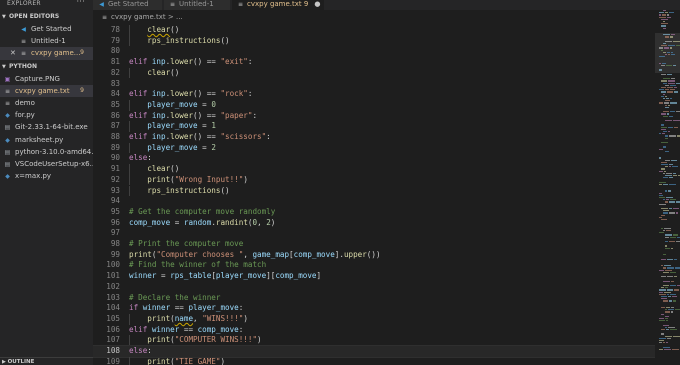  I want to click on code-line: 85 player_move = 0, so click(374, 105).